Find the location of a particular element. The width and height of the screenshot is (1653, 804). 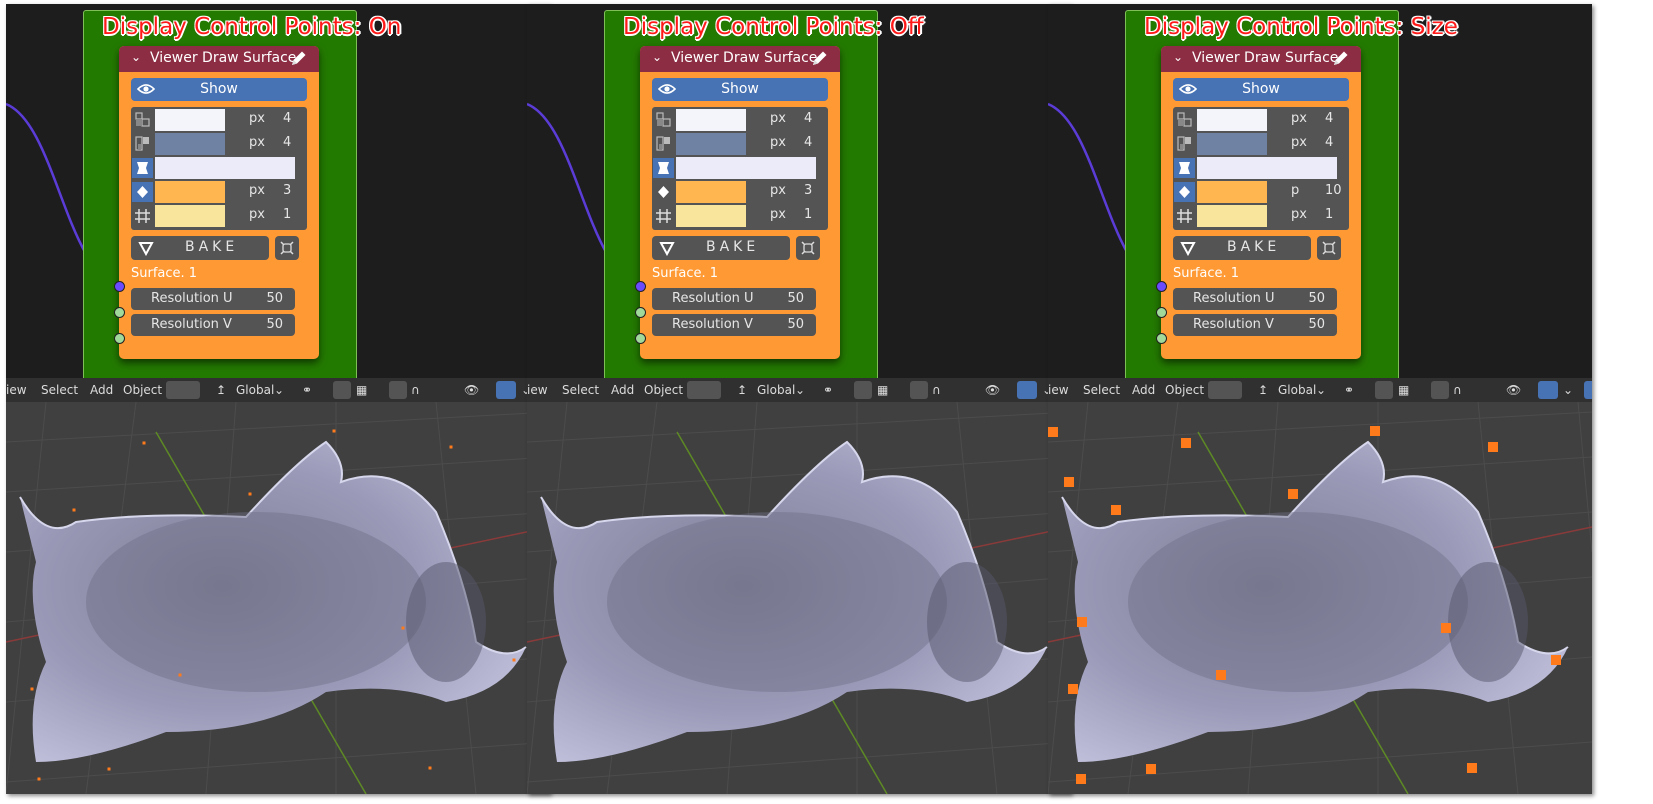

bake-button: BAKE is located at coordinates (721, 248).